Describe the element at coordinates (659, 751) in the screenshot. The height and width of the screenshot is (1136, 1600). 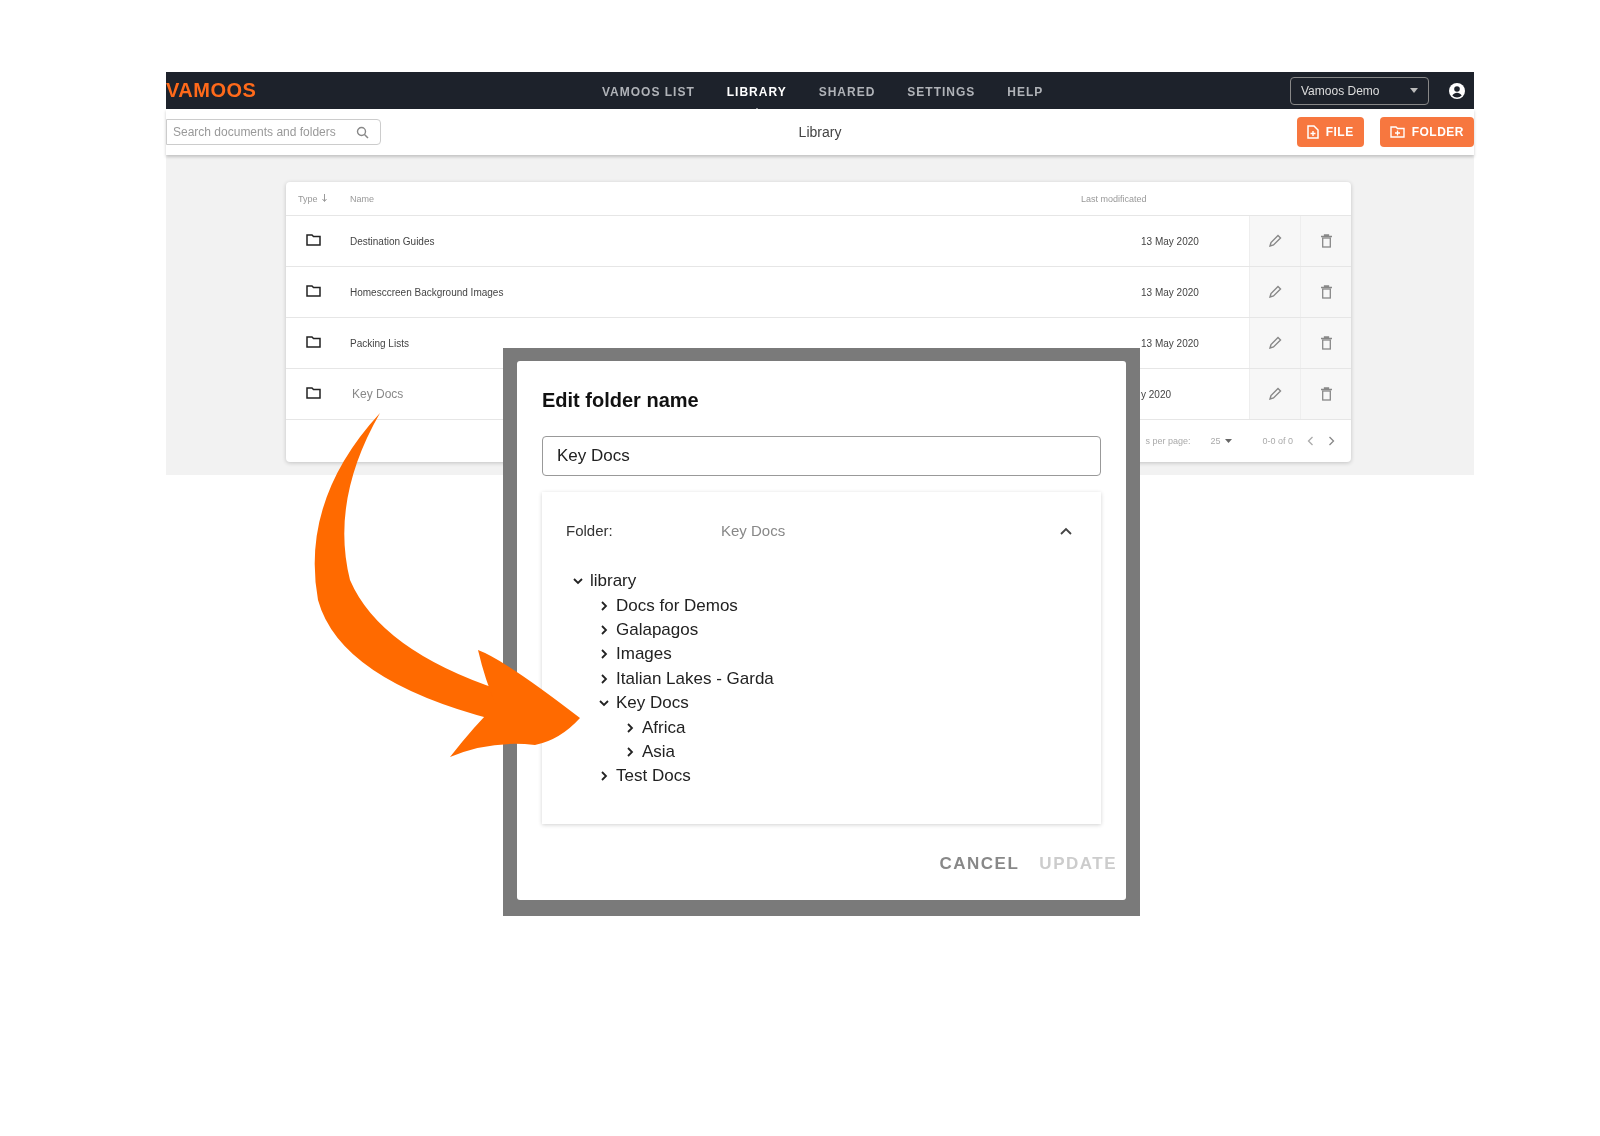
I see `tree-folder-item: Asia` at that location.